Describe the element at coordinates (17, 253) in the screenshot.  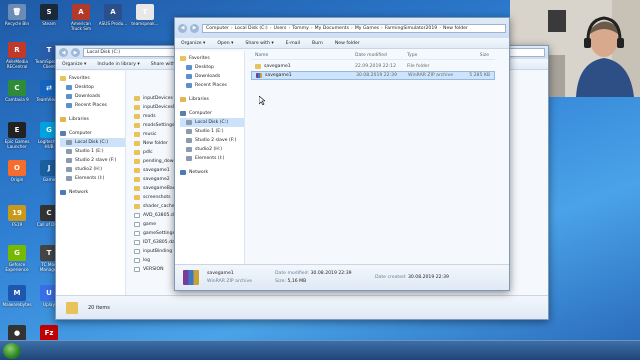
I see `app-icon: G` at that location.